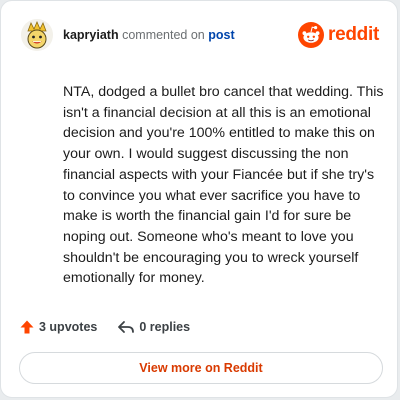  Describe the element at coordinates (221, 35) in the screenshot. I see `post-link: post` at that location.